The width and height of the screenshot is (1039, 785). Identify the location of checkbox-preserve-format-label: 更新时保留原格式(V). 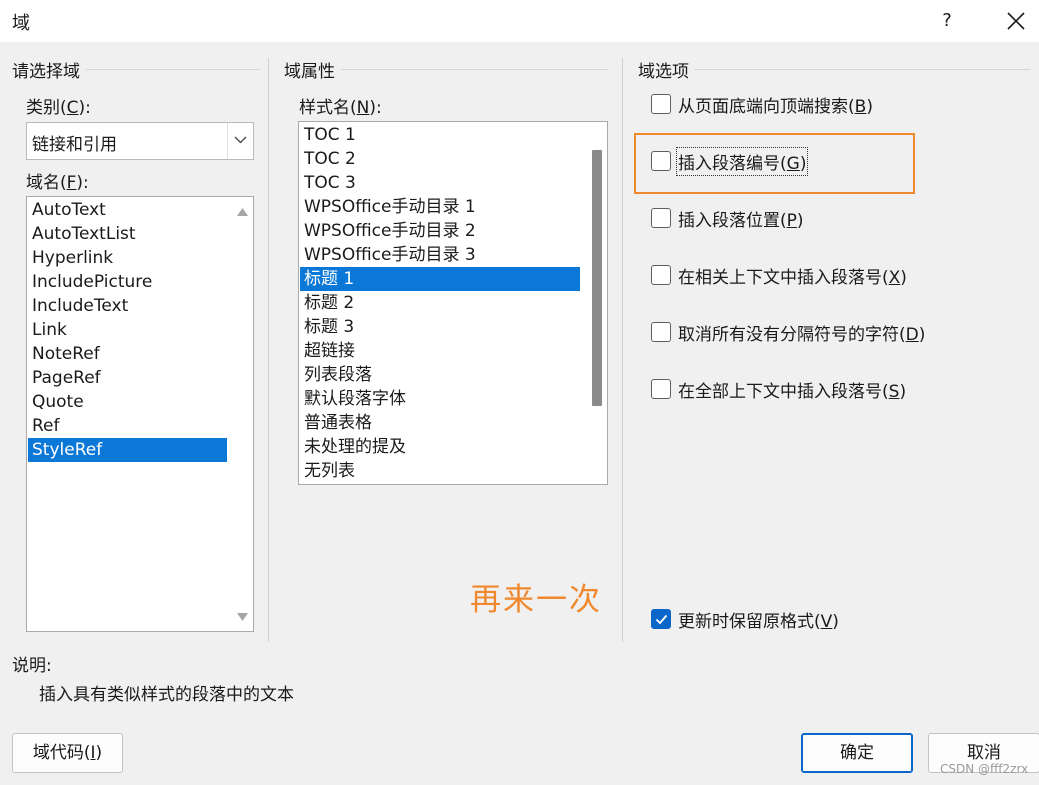
(758, 622).